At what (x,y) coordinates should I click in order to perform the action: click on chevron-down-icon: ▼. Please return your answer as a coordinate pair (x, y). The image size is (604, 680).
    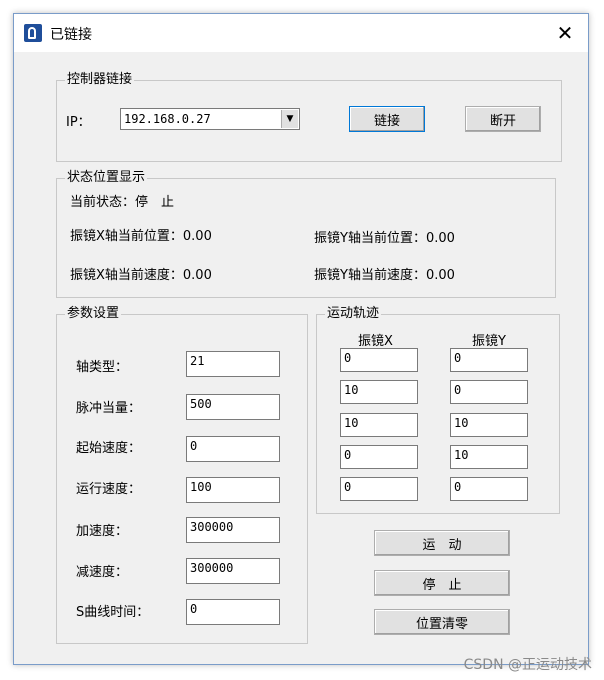
    Looking at the image, I should click on (289, 119).